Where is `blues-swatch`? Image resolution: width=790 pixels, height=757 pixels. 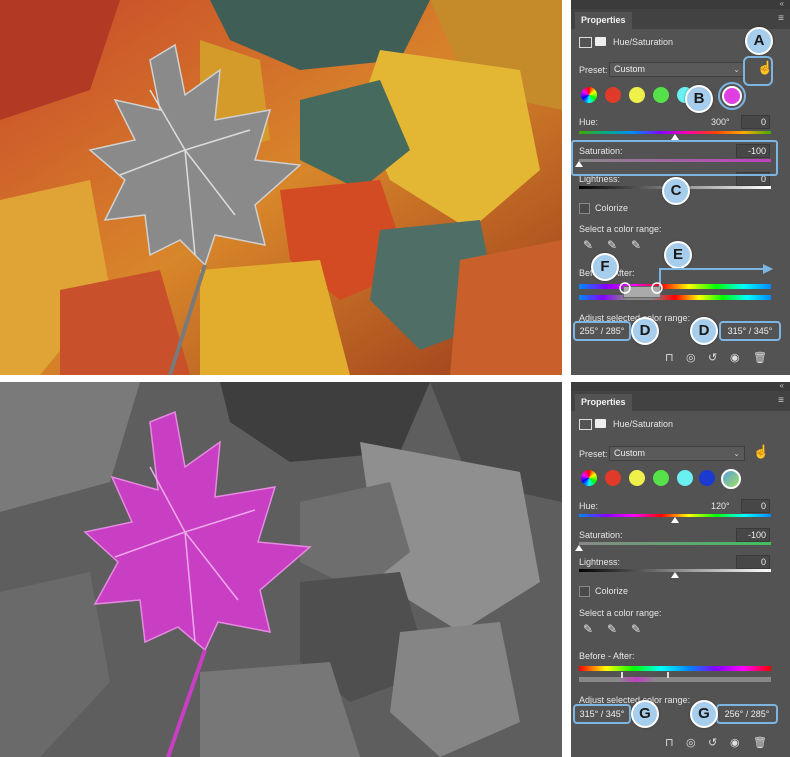 blues-swatch is located at coordinates (707, 478).